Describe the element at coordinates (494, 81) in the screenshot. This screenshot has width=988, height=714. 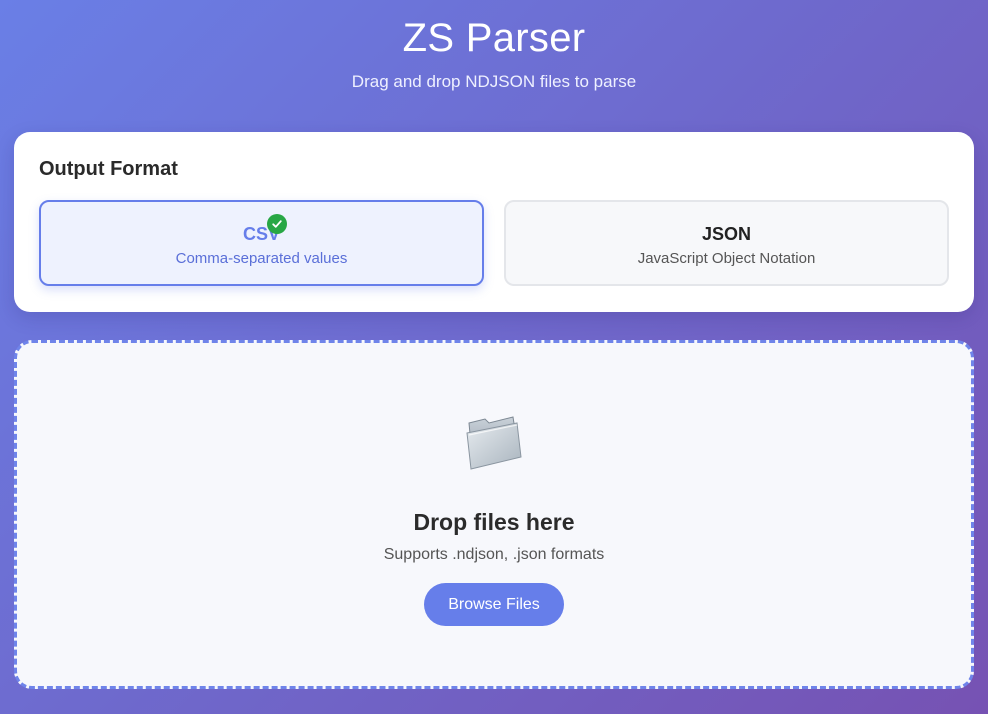
I see `page-subtitle: Drag and drop NDJSON files to parse` at that location.